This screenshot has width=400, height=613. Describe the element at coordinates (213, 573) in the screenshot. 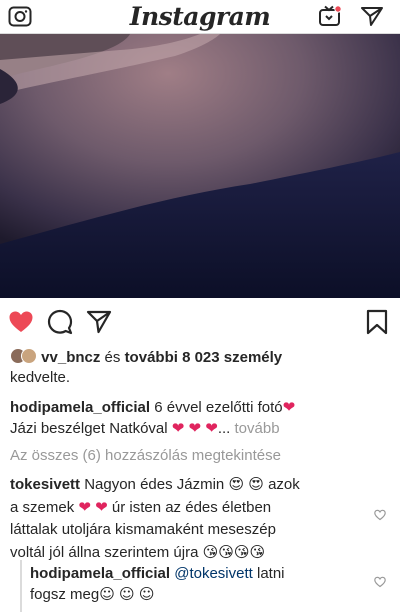

I see `mention-link: @tokesivett` at that location.